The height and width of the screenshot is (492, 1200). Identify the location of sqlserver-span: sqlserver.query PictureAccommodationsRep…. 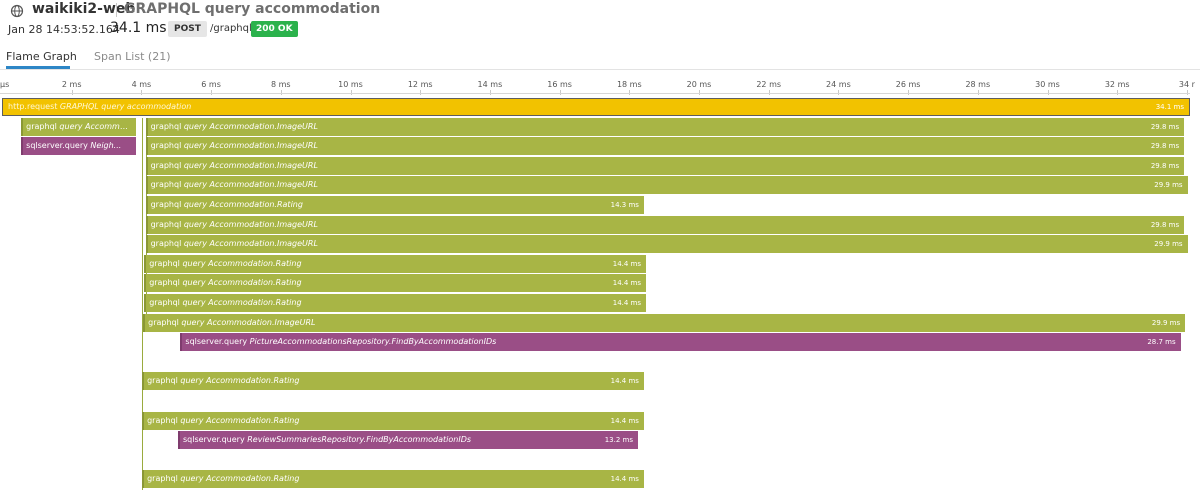
(680, 342).